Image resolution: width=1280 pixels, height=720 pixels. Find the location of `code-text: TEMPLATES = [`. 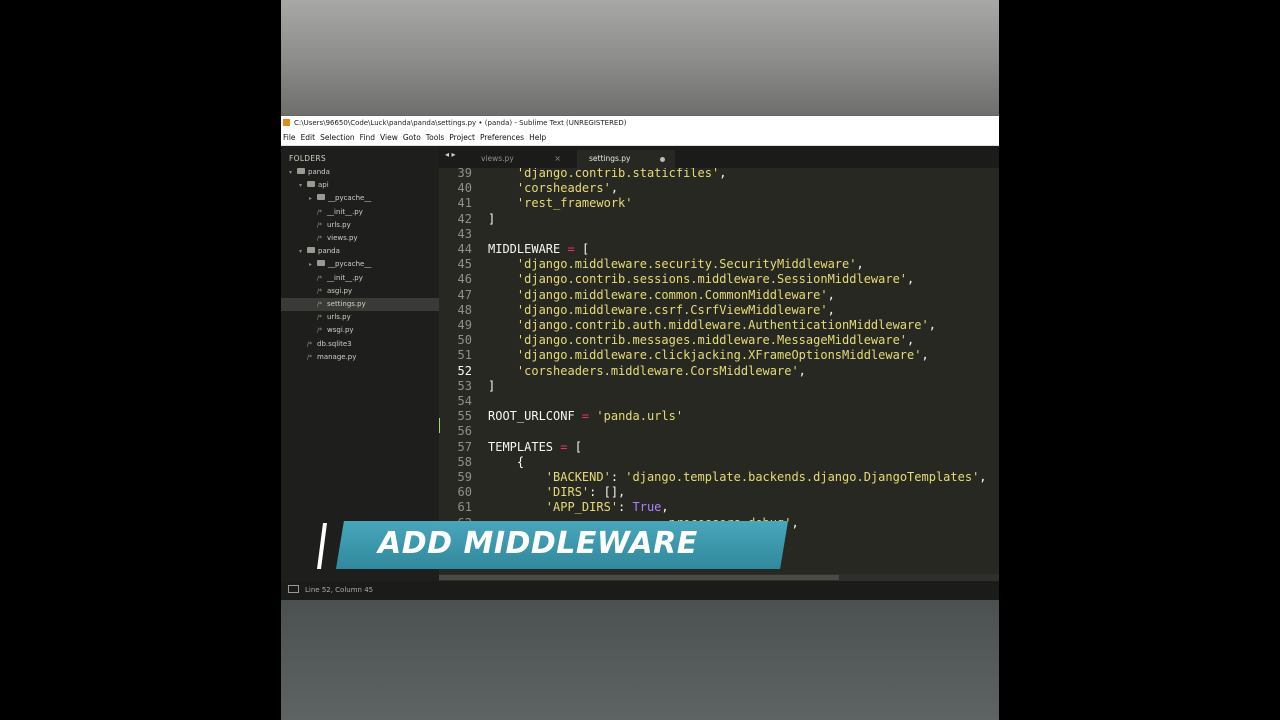

code-text: TEMPLATES = [ is located at coordinates (535, 447).